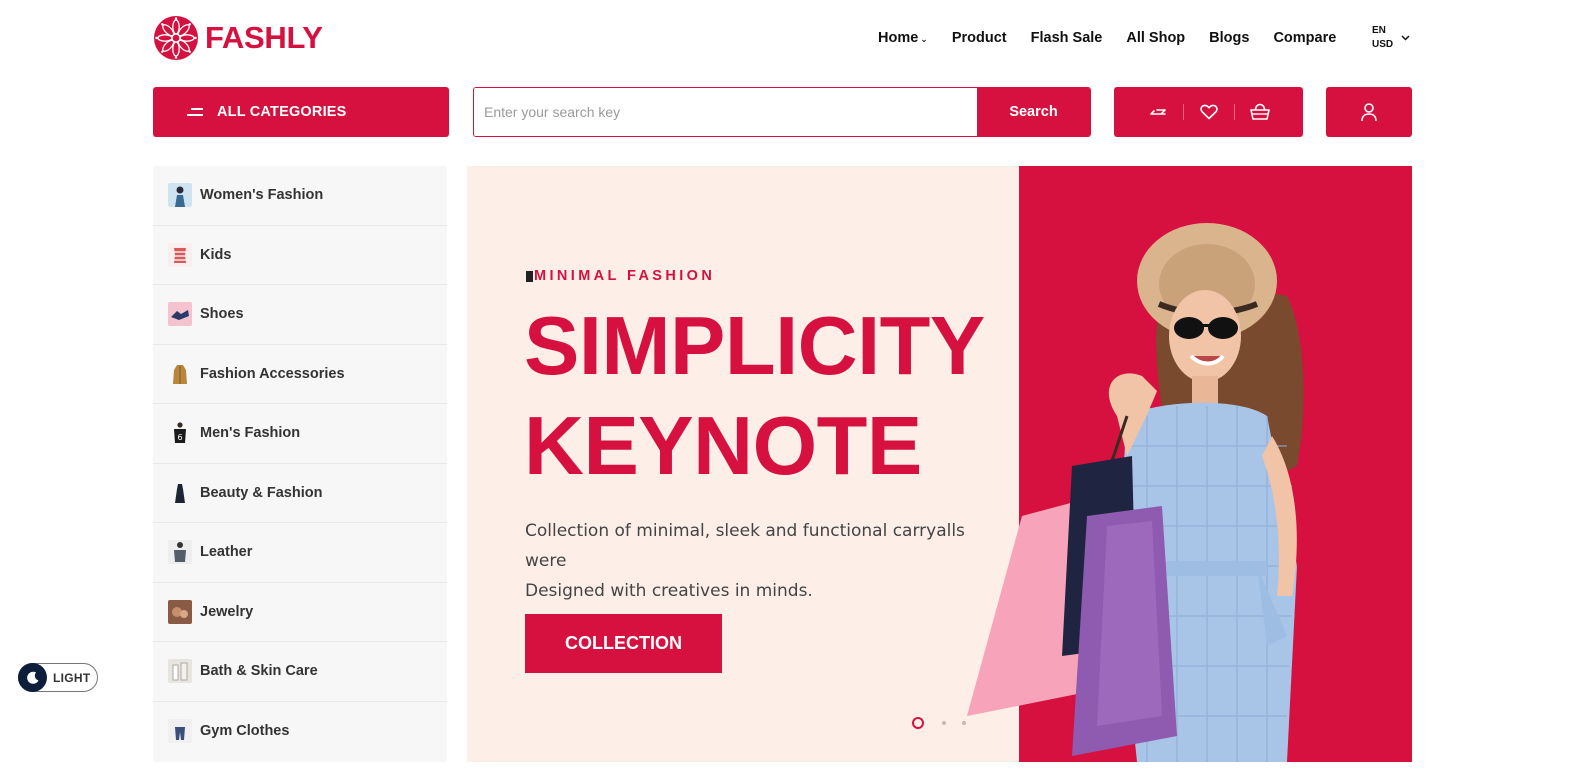 This screenshot has height=776, width=1582. Describe the element at coordinates (180, 195) in the screenshot. I see `womens-fashion-thumbnail-icon` at that location.